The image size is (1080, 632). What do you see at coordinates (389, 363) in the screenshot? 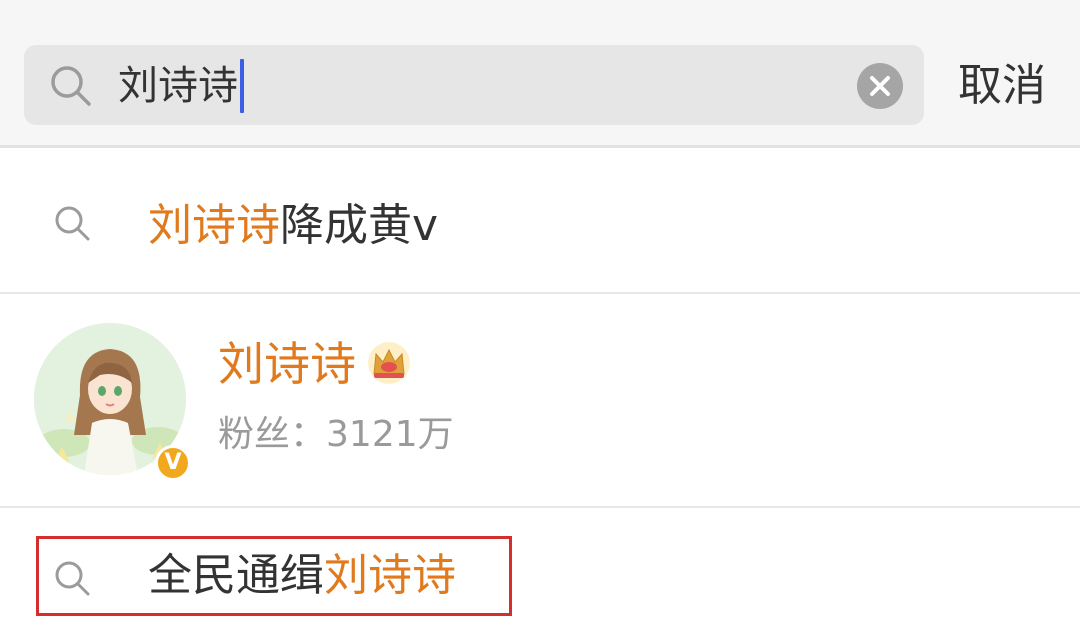
I see `crown-icon` at bounding box center [389, 363].